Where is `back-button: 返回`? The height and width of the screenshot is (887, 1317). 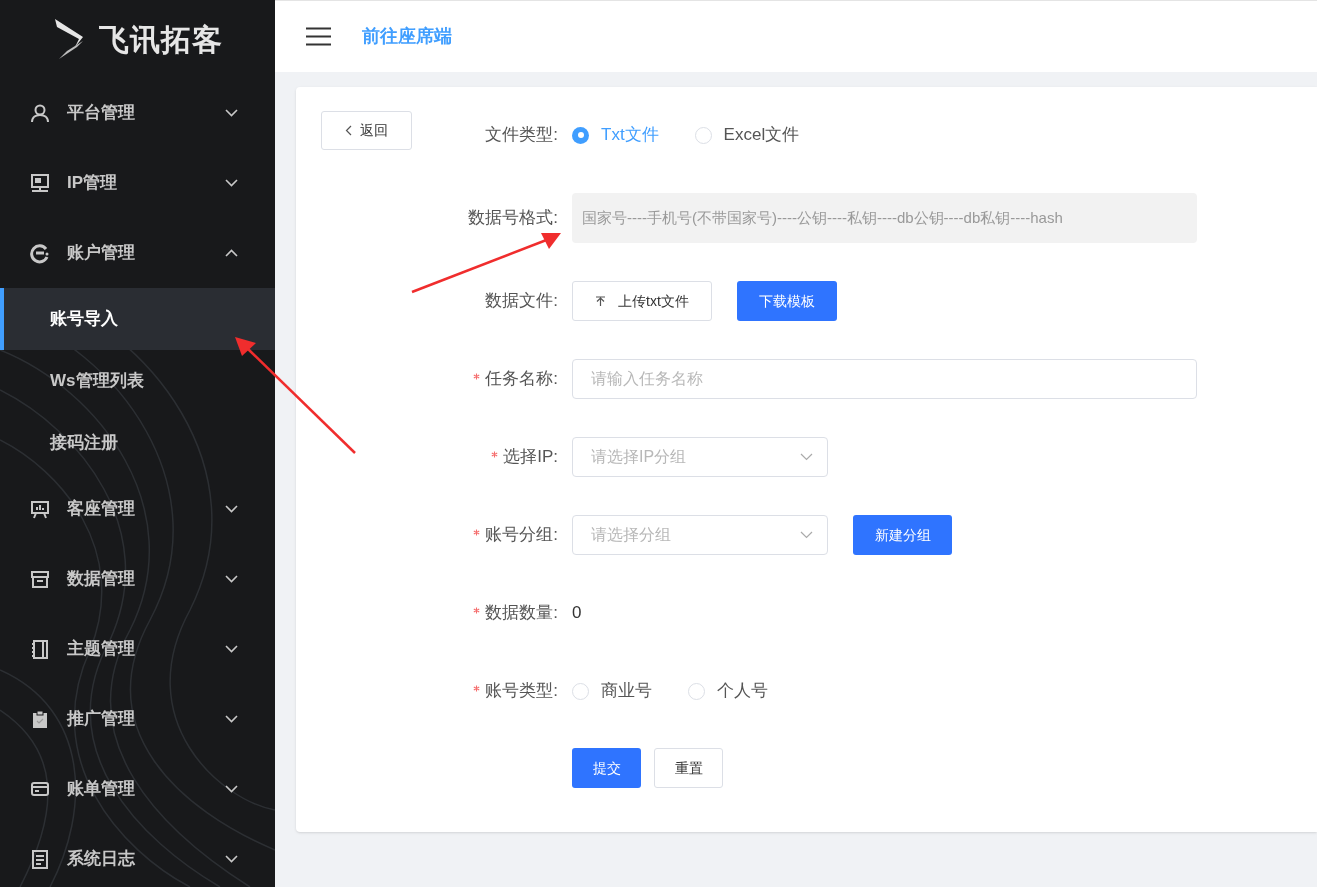 back-button: 返回 is located at coordinates (366, 130).